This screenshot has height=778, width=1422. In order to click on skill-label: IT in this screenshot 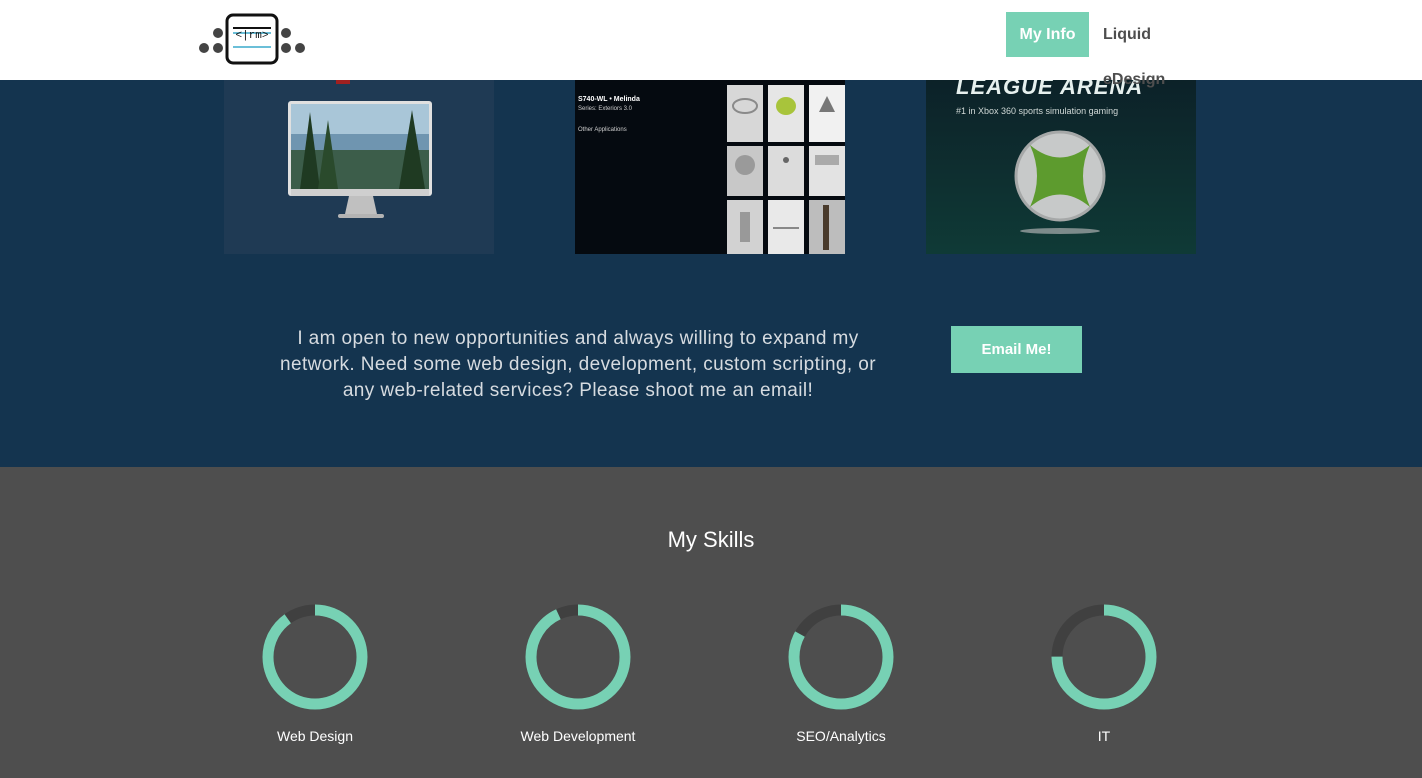, I will do `click(1104, 736)`.